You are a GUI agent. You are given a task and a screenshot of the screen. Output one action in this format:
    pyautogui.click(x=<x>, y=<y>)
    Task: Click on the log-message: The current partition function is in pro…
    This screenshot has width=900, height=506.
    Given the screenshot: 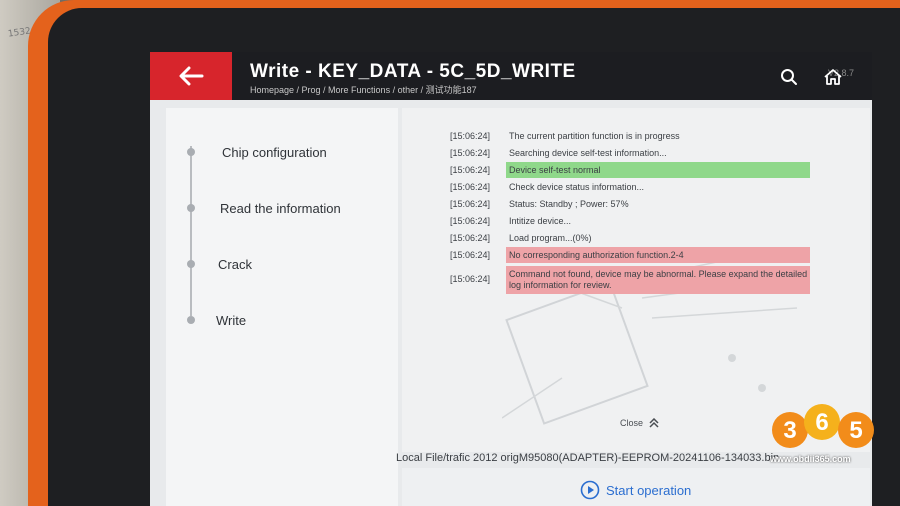 What is the action you would take?
    pyautogui.click(x=594, y=136)
    